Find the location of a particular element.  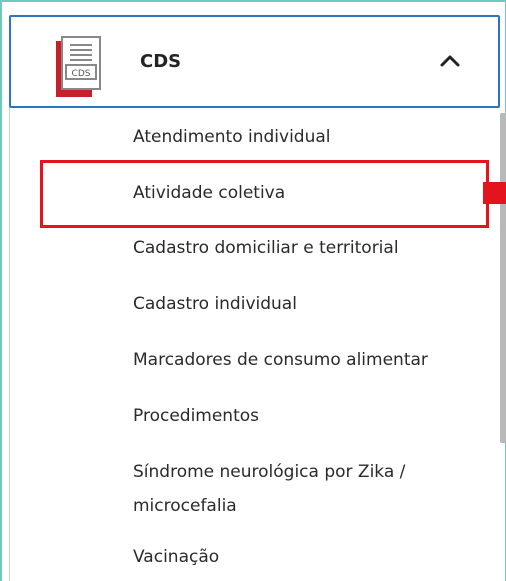

panel-left-edge is located at coordinates (9, 344).